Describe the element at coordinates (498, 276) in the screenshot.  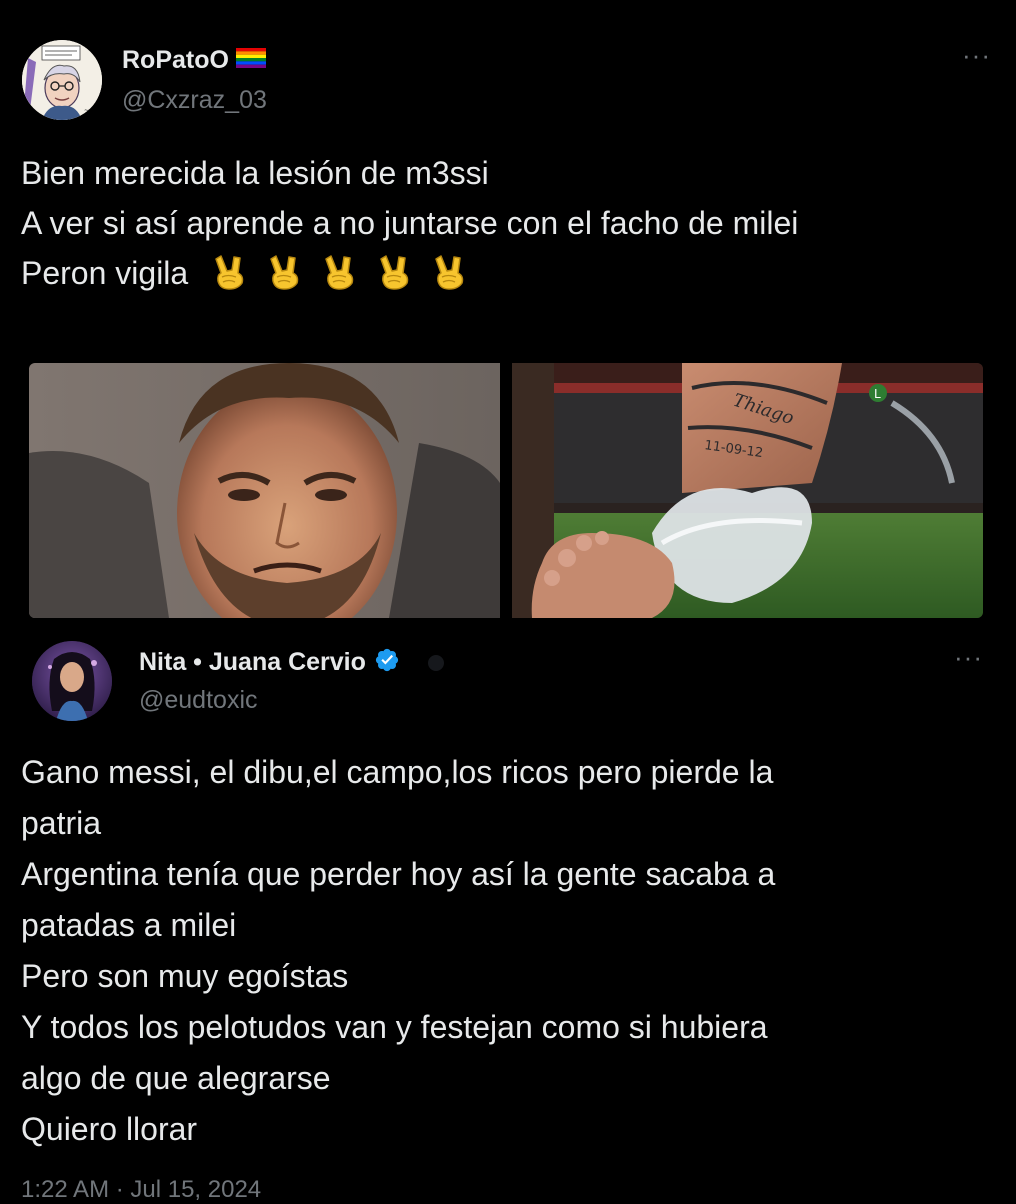
I see `tweet-text-line-with-emoji: Peron vigila` at that location.